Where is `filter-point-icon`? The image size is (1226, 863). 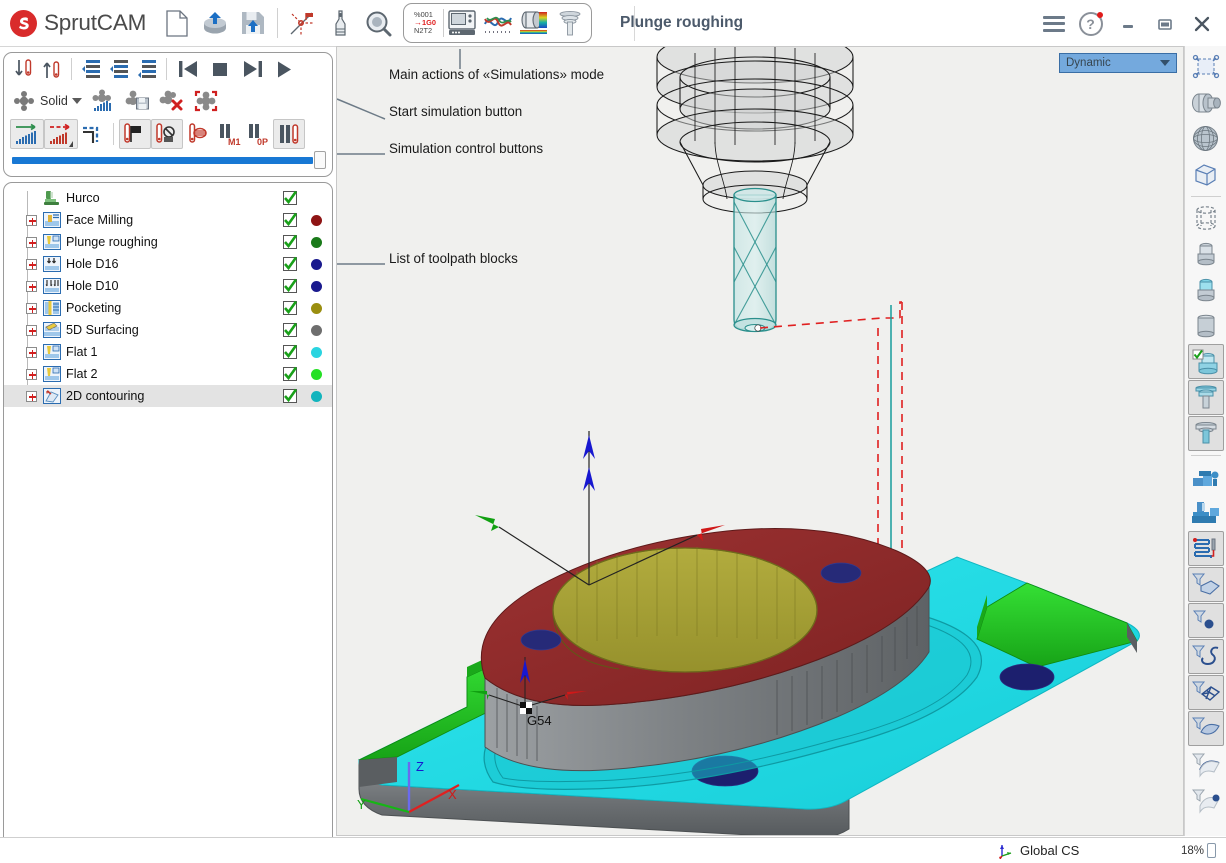
filter-point-icon is located at coordinates (1205, 620).